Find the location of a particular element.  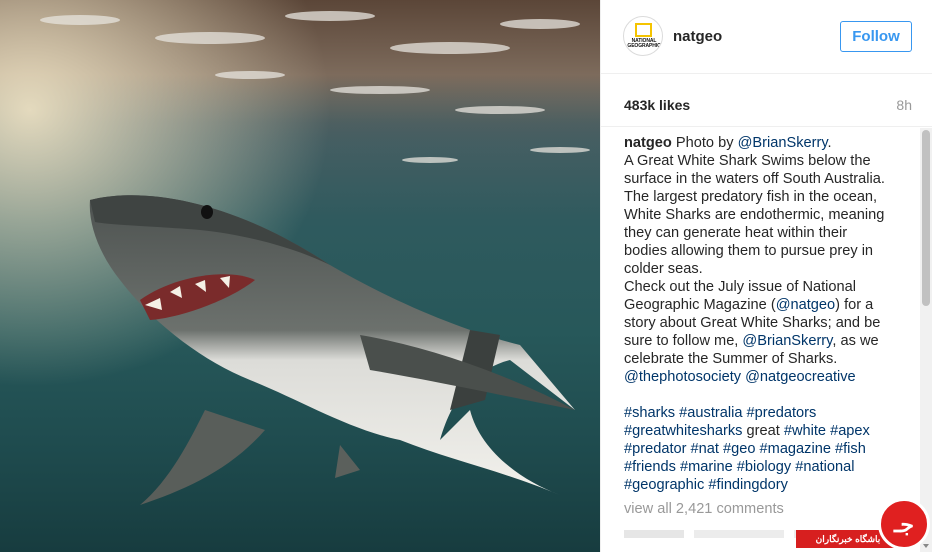

hashtag-link: #findingdory is located at coordinates (748, 485).